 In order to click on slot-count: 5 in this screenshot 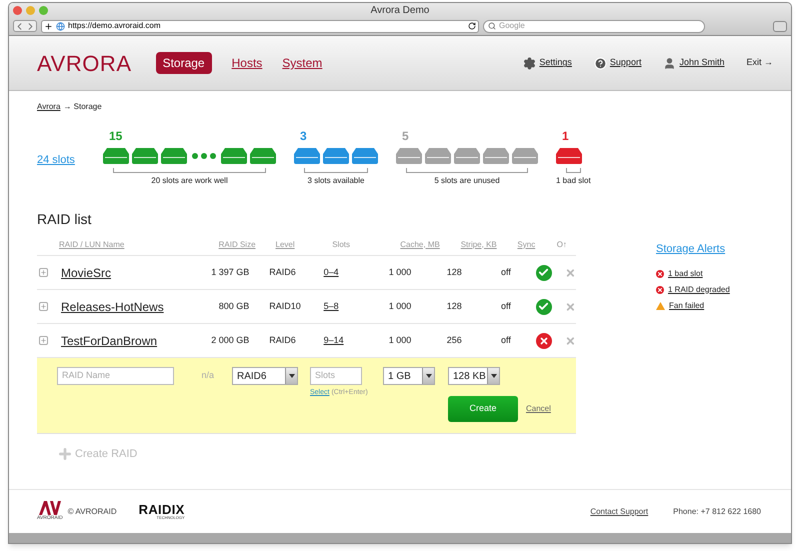, I will do `click(406, 136)`.